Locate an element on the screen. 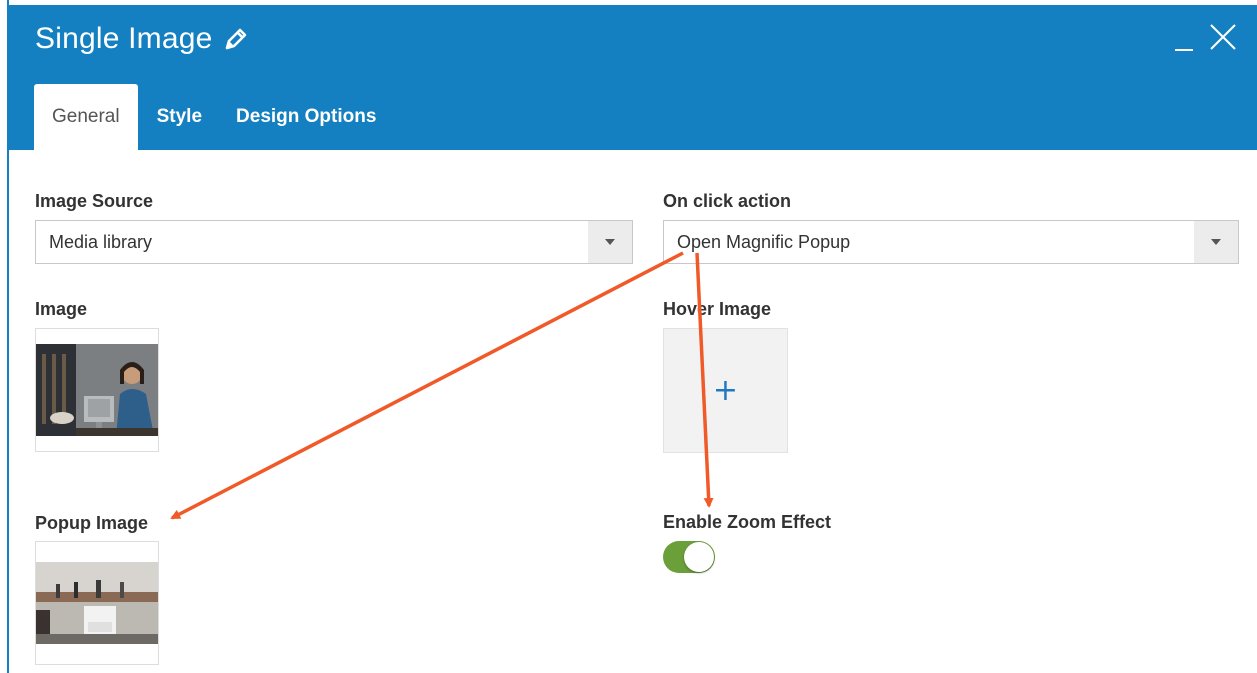 This screenshot has width=1257, height=673. image-source-value: Media library is located at coordinates (101, 241).